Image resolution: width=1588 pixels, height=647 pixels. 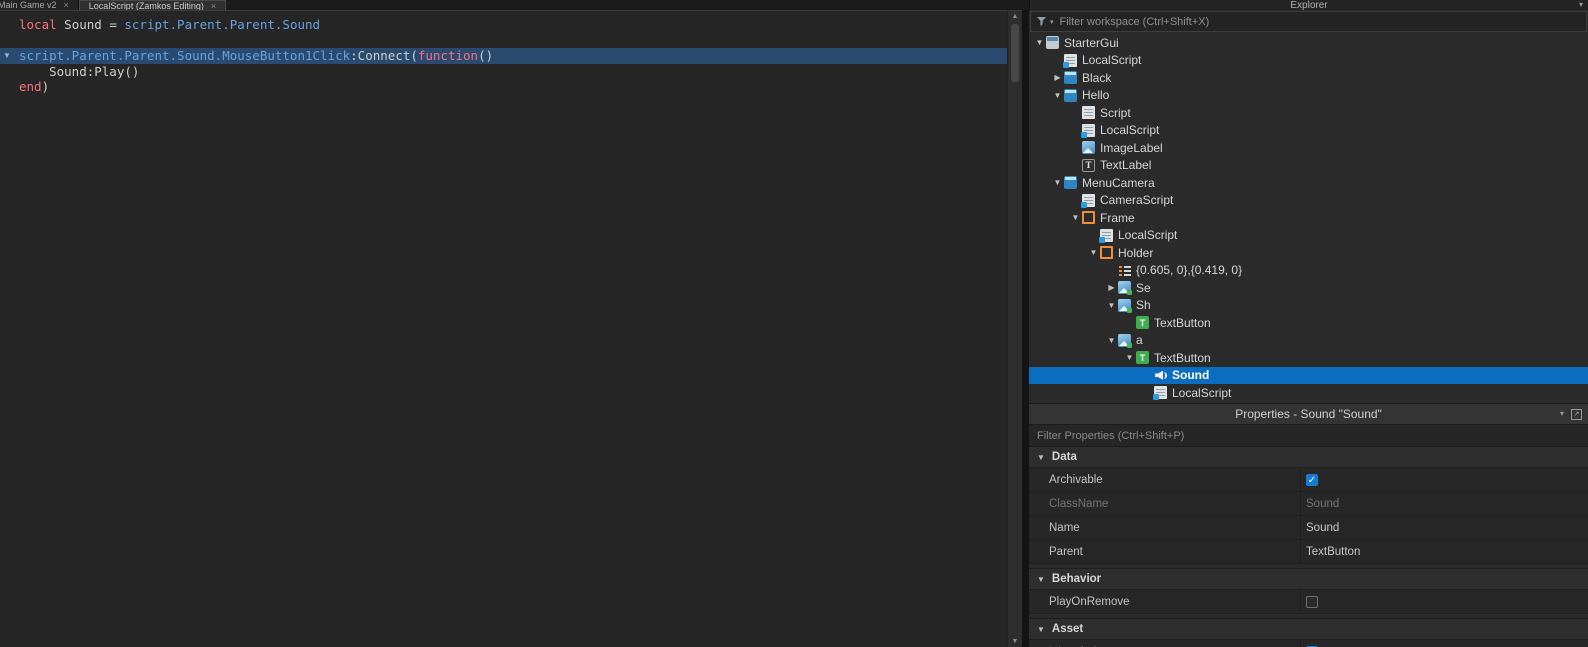 I want to click on properties-filter-input: Filter Properties (Ctrl+Shift+P), so click(x=1308, y=436).